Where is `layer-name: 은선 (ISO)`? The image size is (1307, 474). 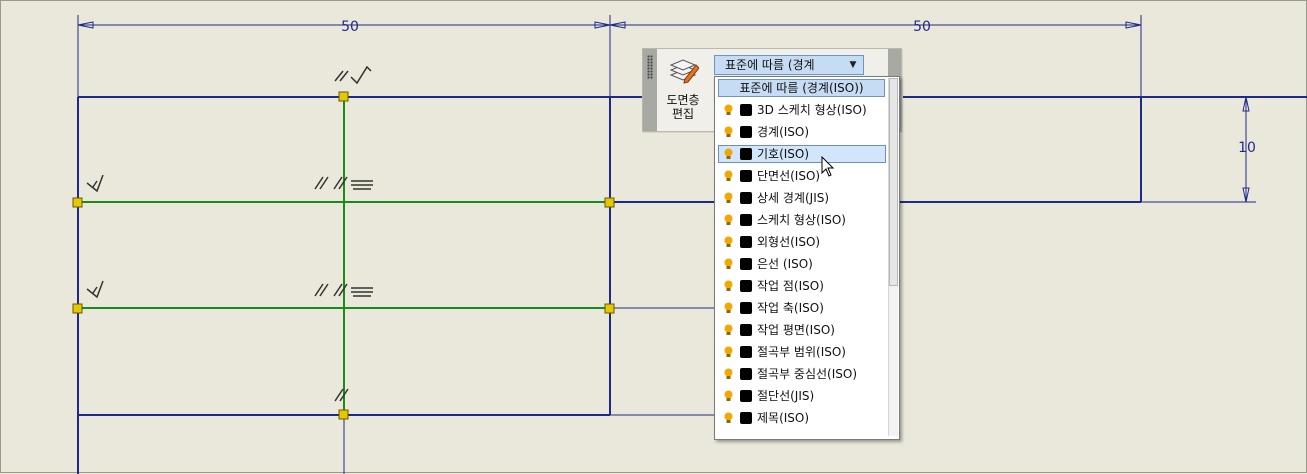 layer-name: 은선 (ISO) is located at coordinates (785, 264).